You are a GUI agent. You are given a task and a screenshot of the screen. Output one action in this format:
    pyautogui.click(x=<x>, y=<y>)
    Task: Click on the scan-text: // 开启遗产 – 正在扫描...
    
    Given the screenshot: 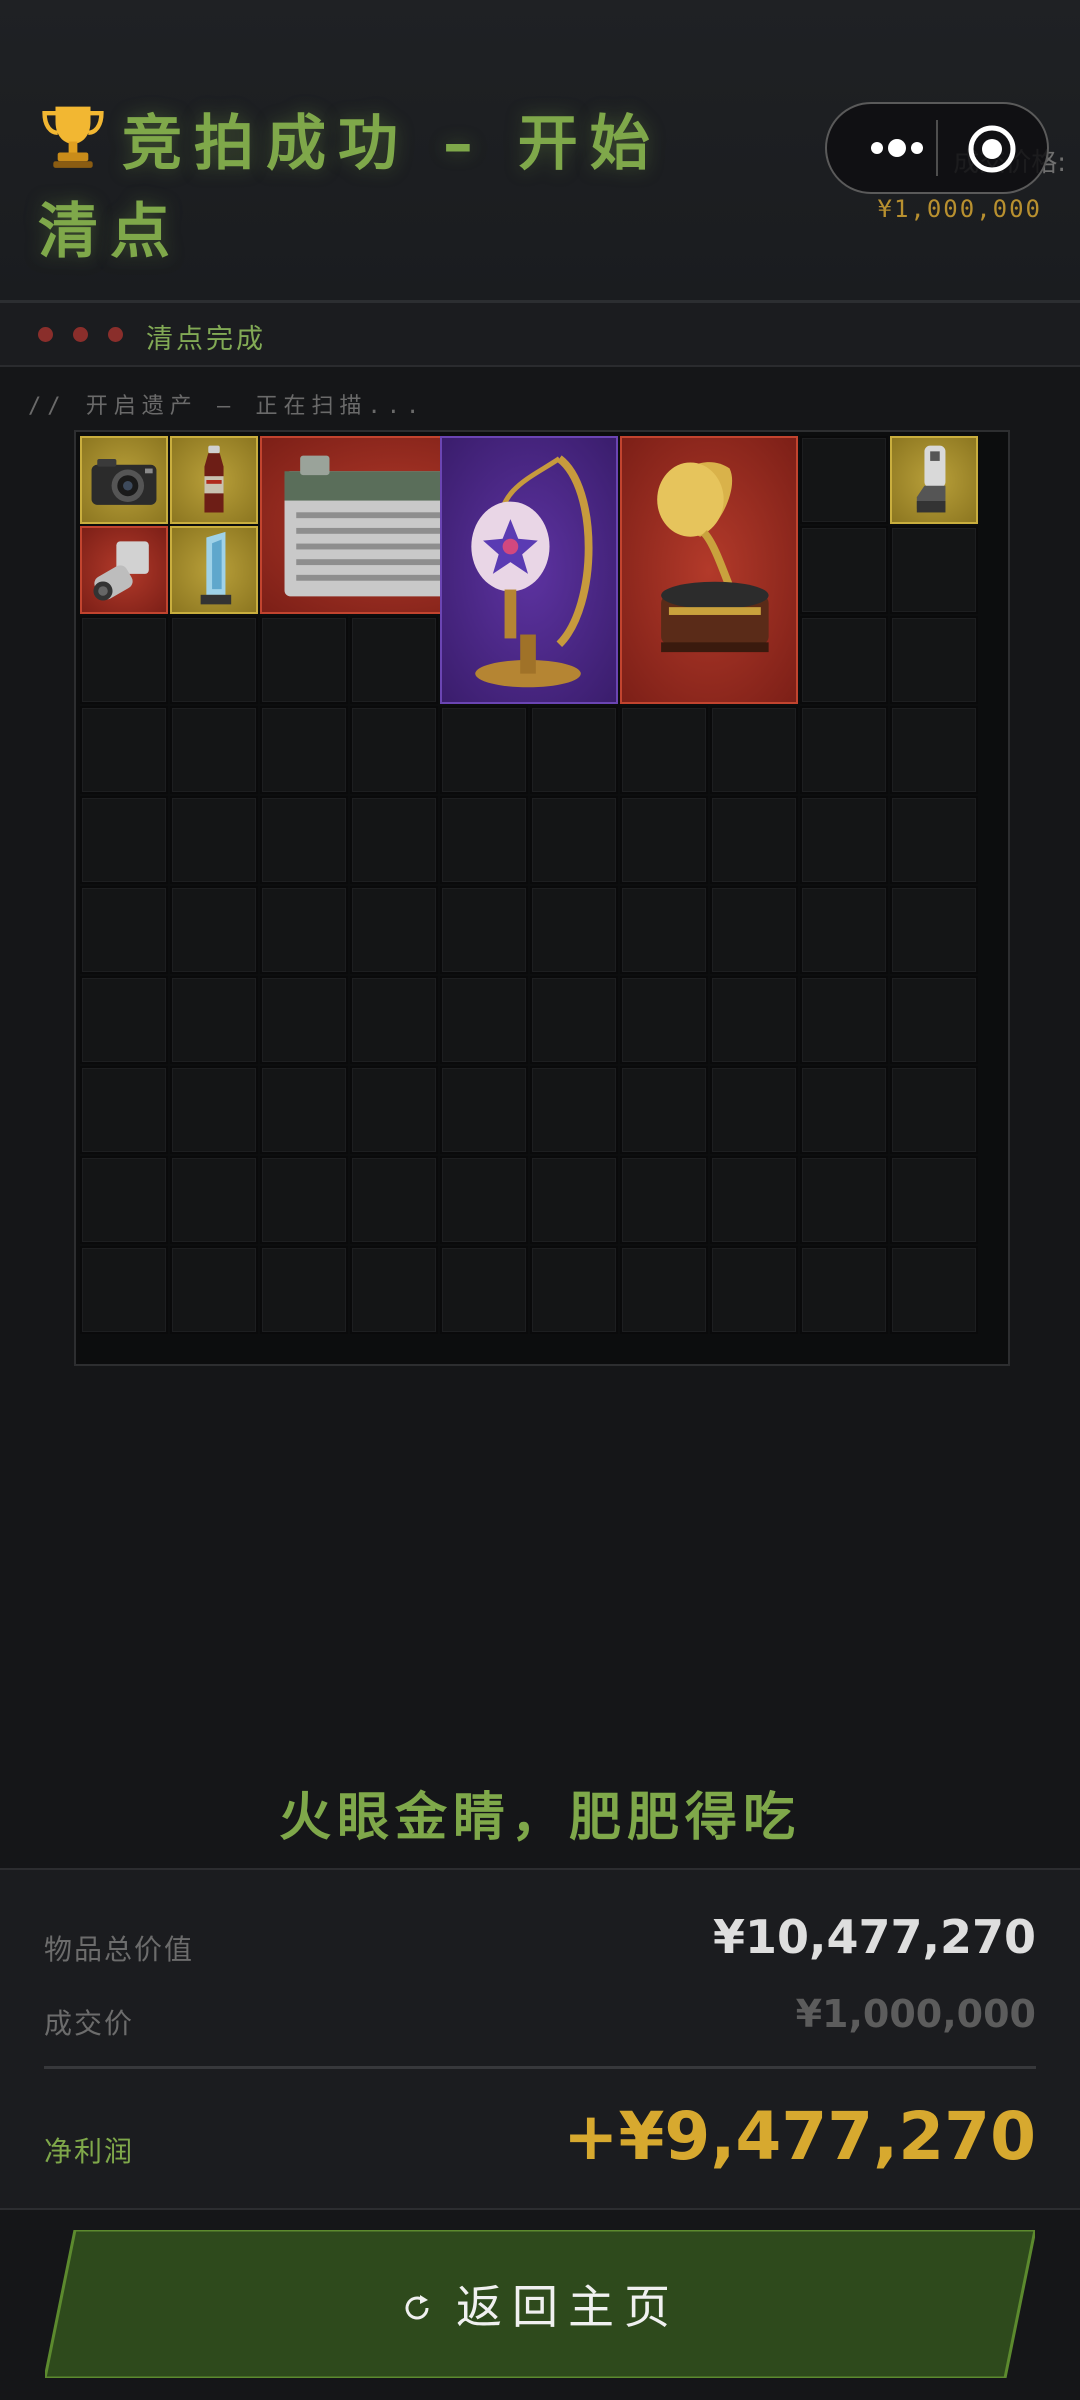 What is the action you would take?
    pyautogui.click(x=227, y=406)
    